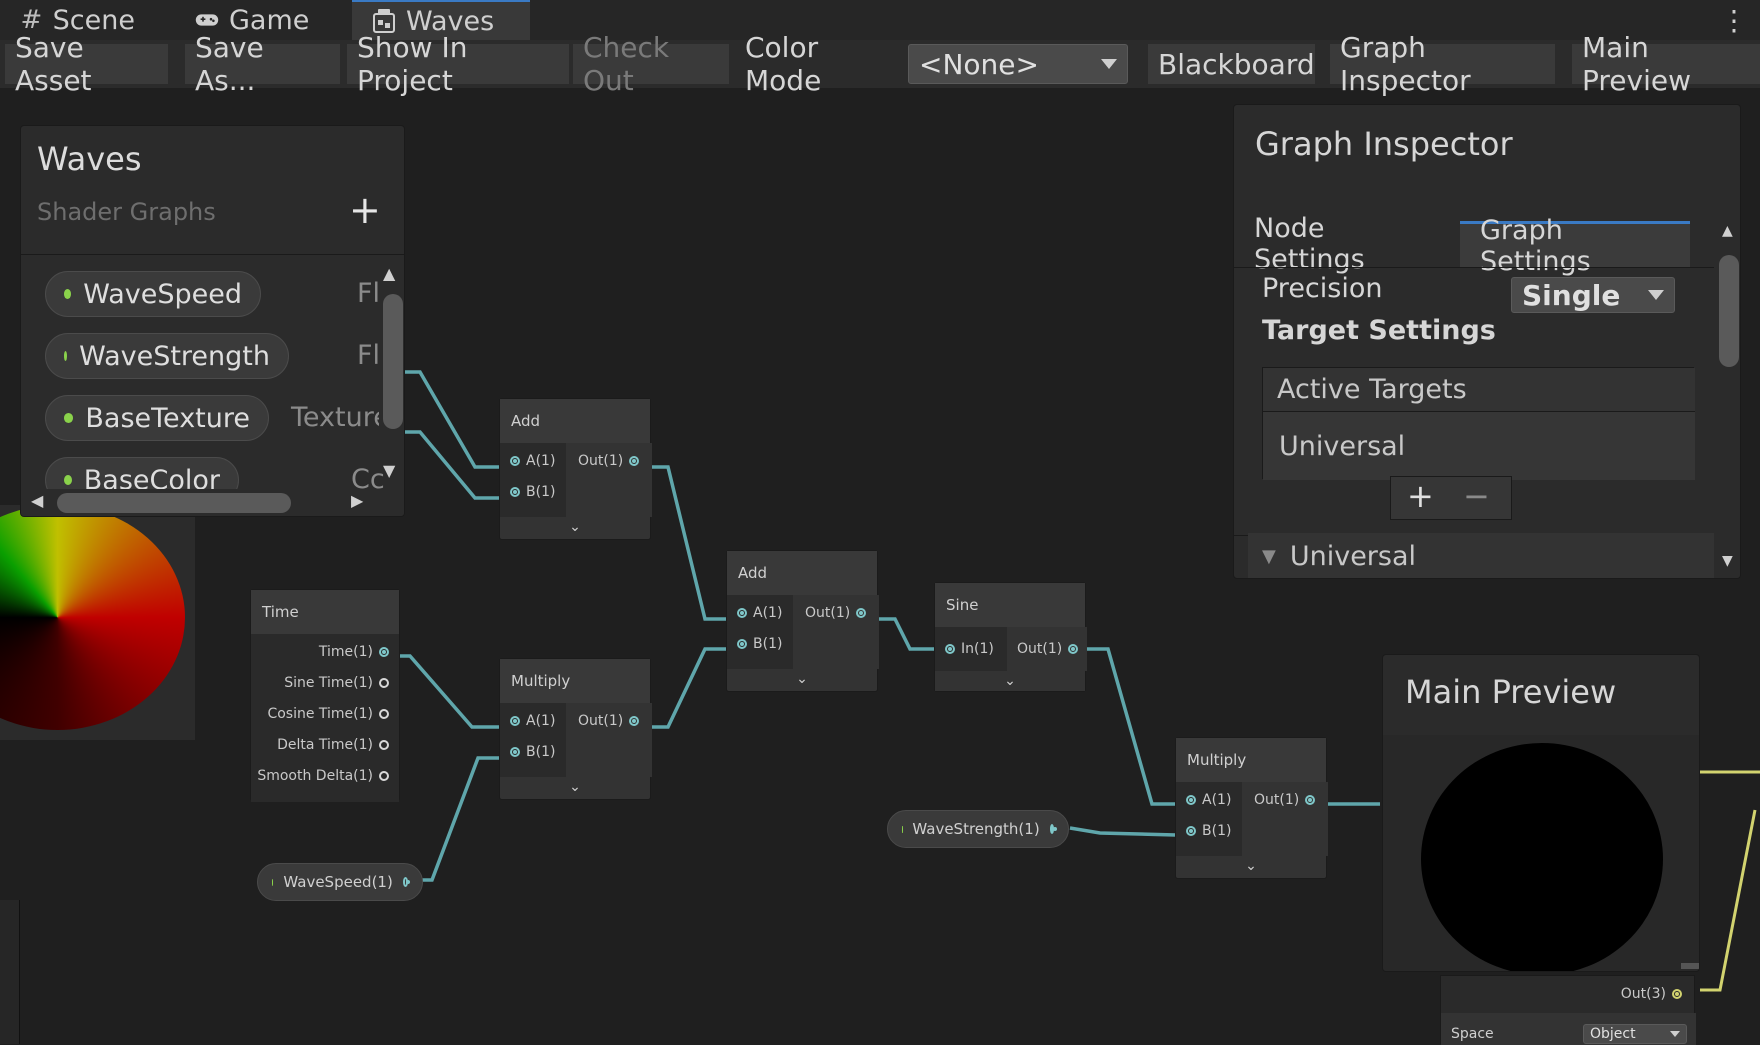  What do you see at coordinates (969, 649) in the screenshot?
I see `input-port-in: In(1)` at bounding box center [969, 649].